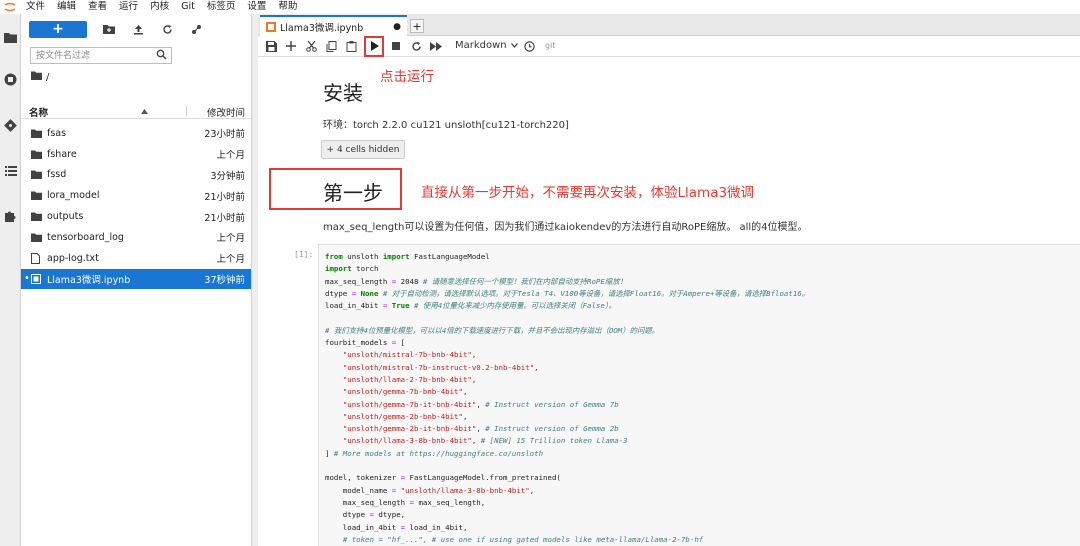 This screenshot has height=546, width=1080. What do you see at coordinates (136, 111) in the screenshot?
I see `file-list-header: 名称 修改时间` at bounding box center [136, 111].